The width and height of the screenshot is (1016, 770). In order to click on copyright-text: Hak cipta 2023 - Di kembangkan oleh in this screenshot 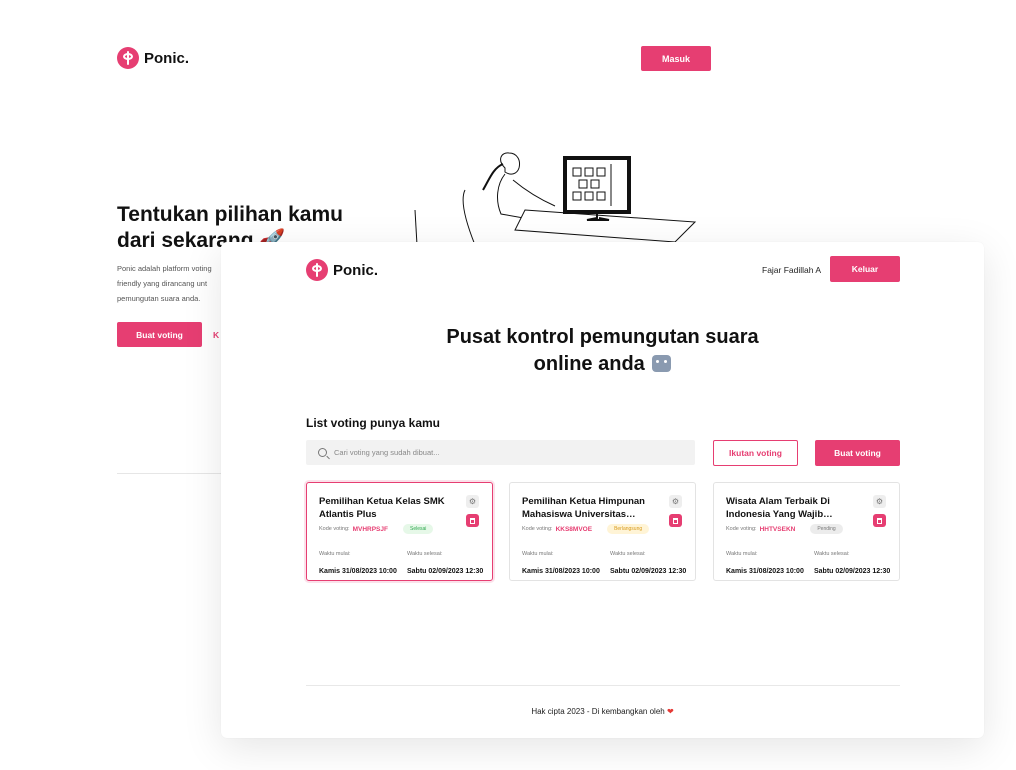, I will do `click(598, 711)`.